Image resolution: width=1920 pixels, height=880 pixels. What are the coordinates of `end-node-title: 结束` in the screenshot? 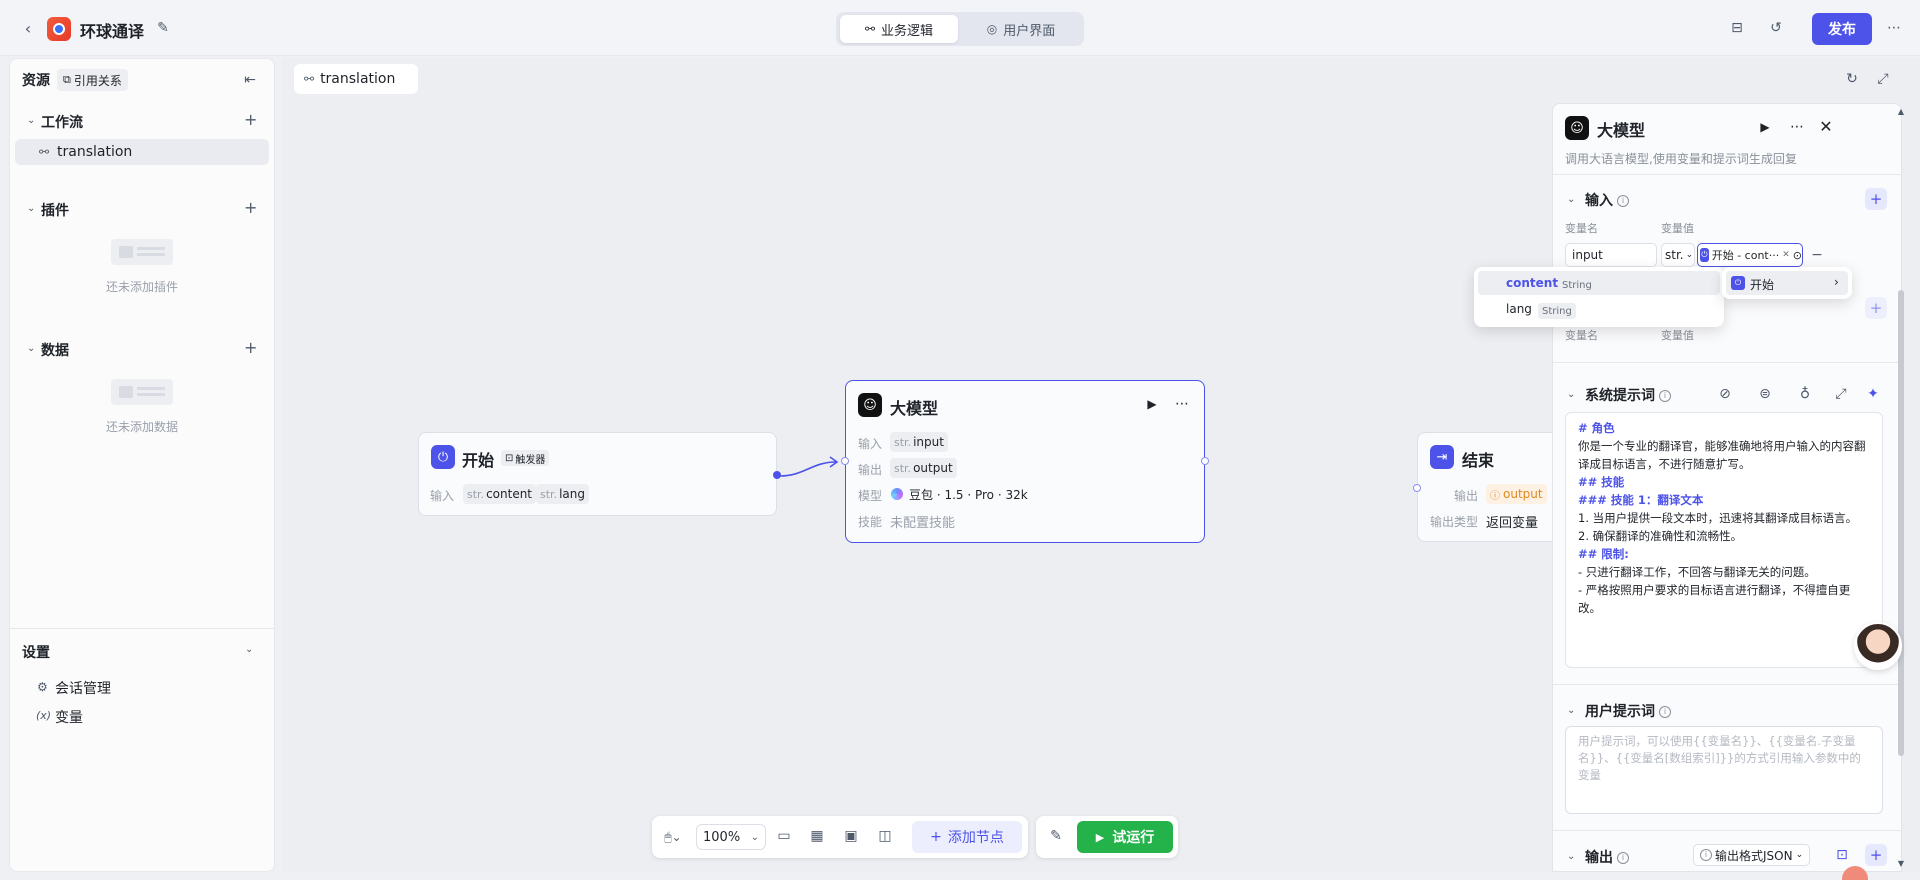 It's located at (1478, 460).